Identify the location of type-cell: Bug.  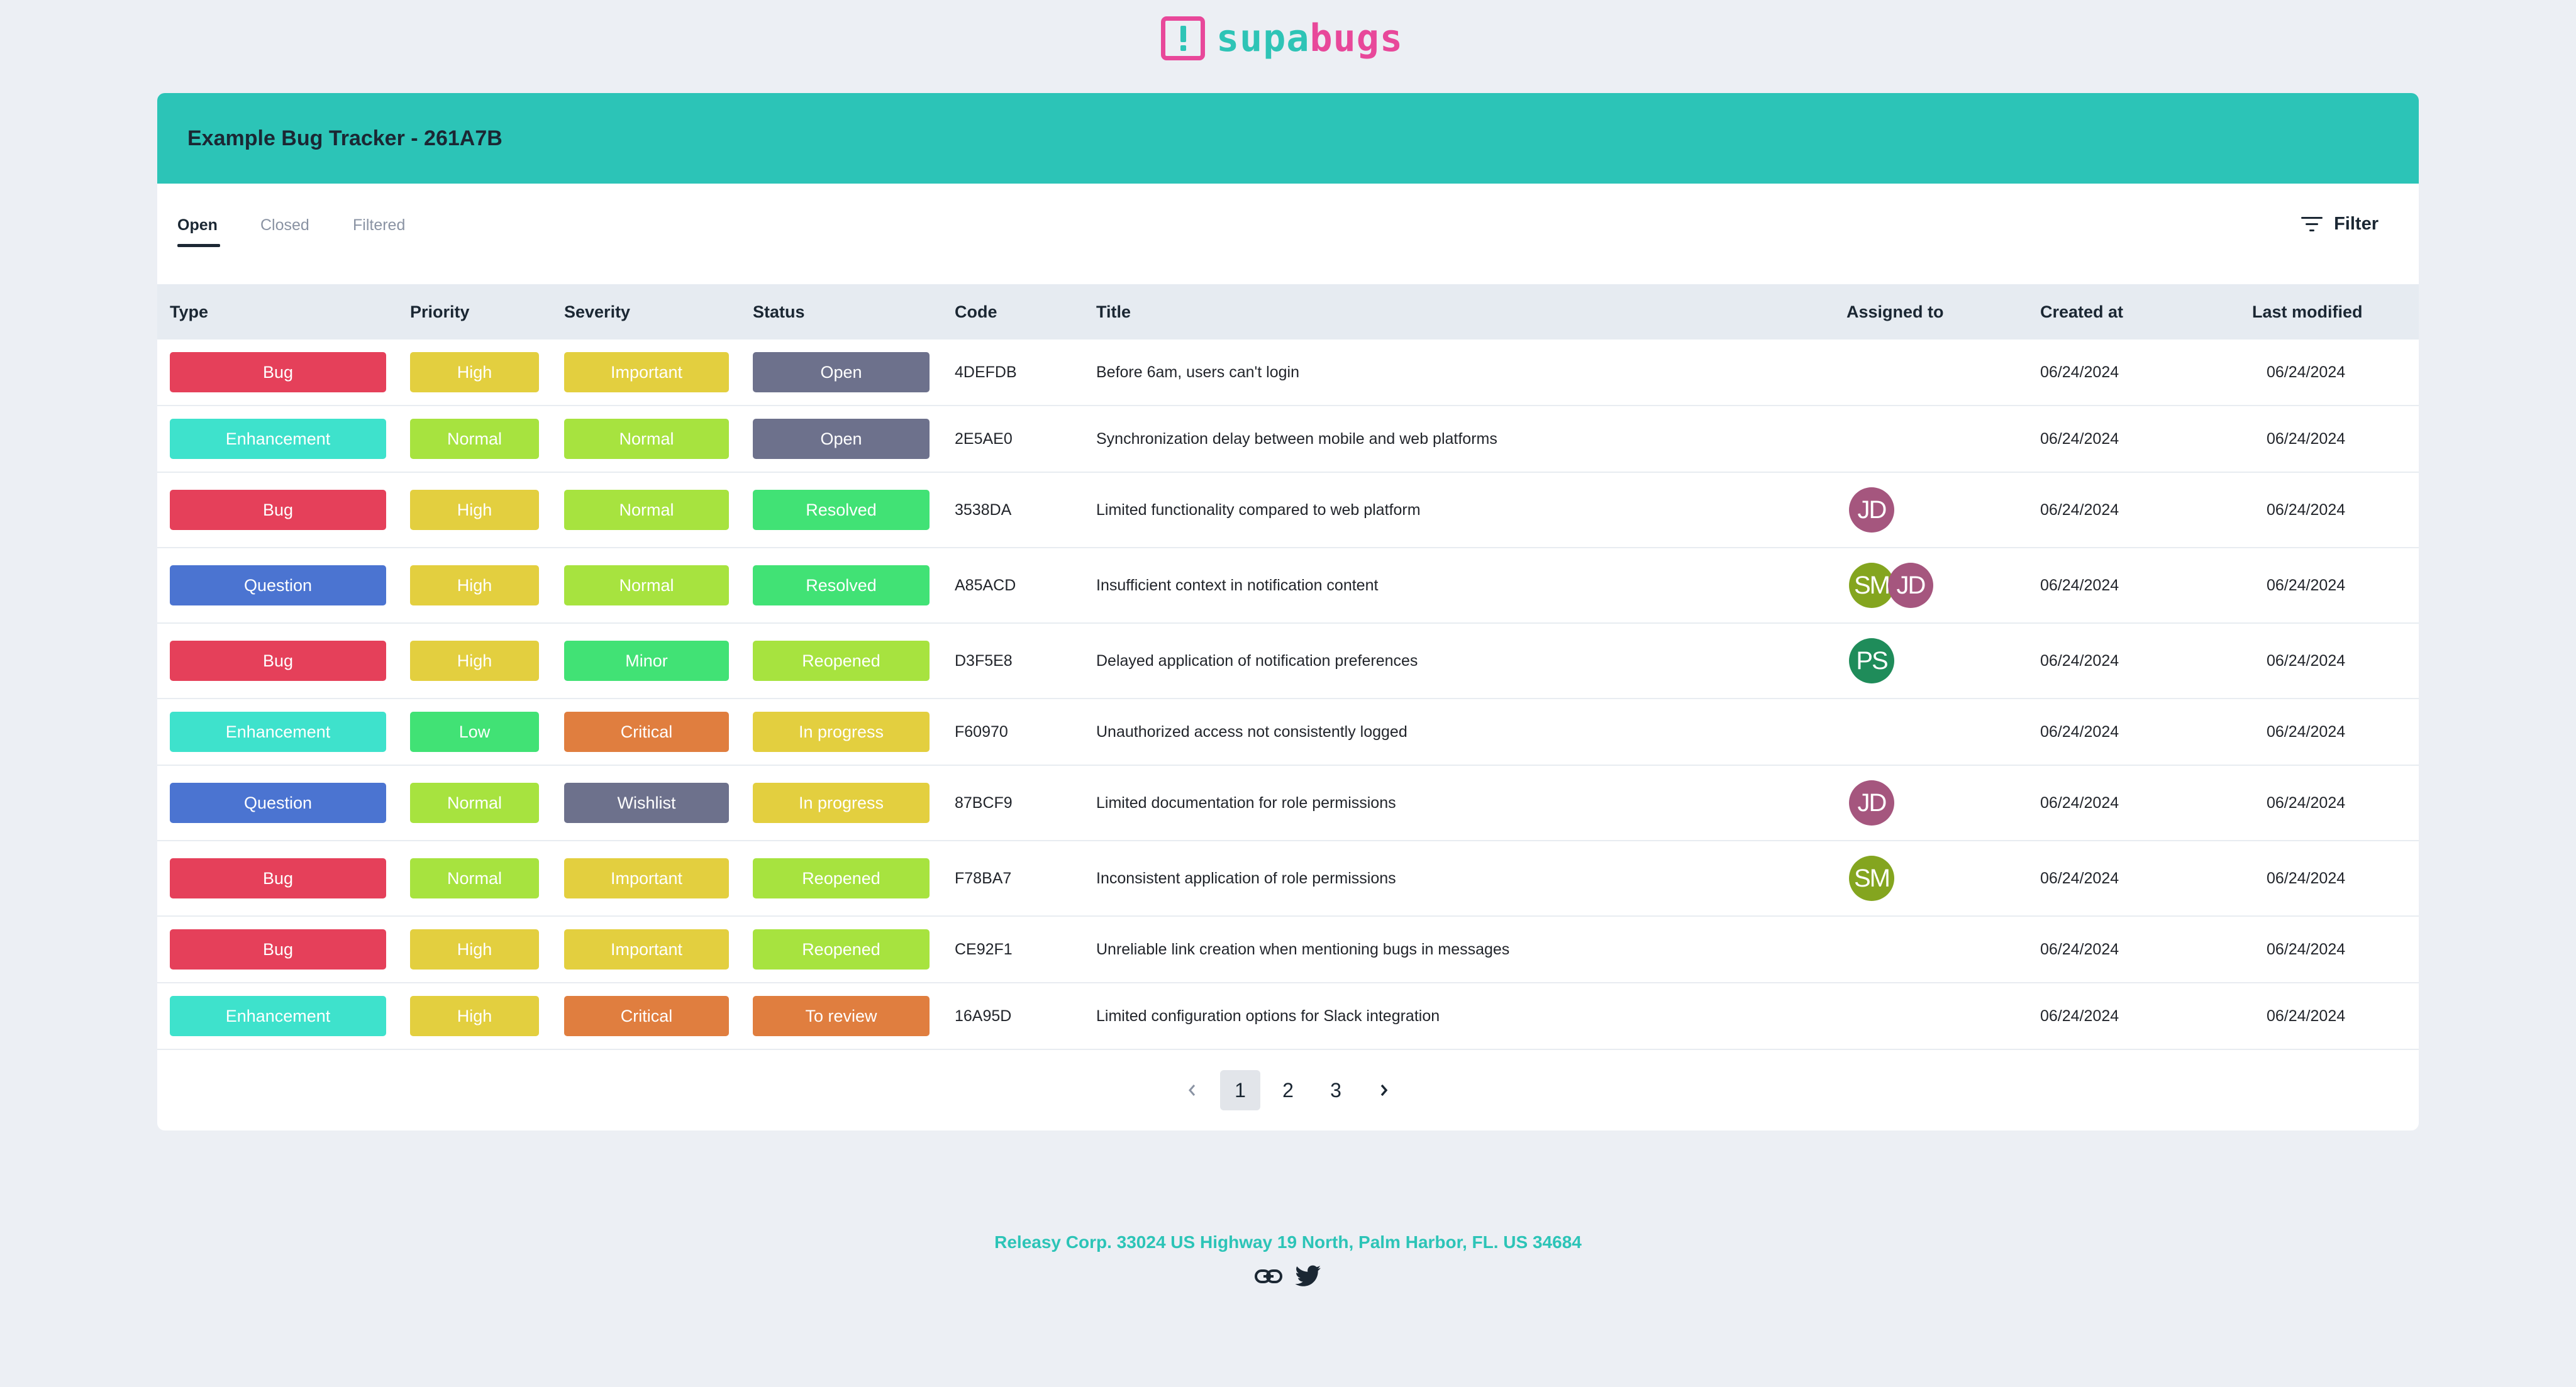
(278, 878).